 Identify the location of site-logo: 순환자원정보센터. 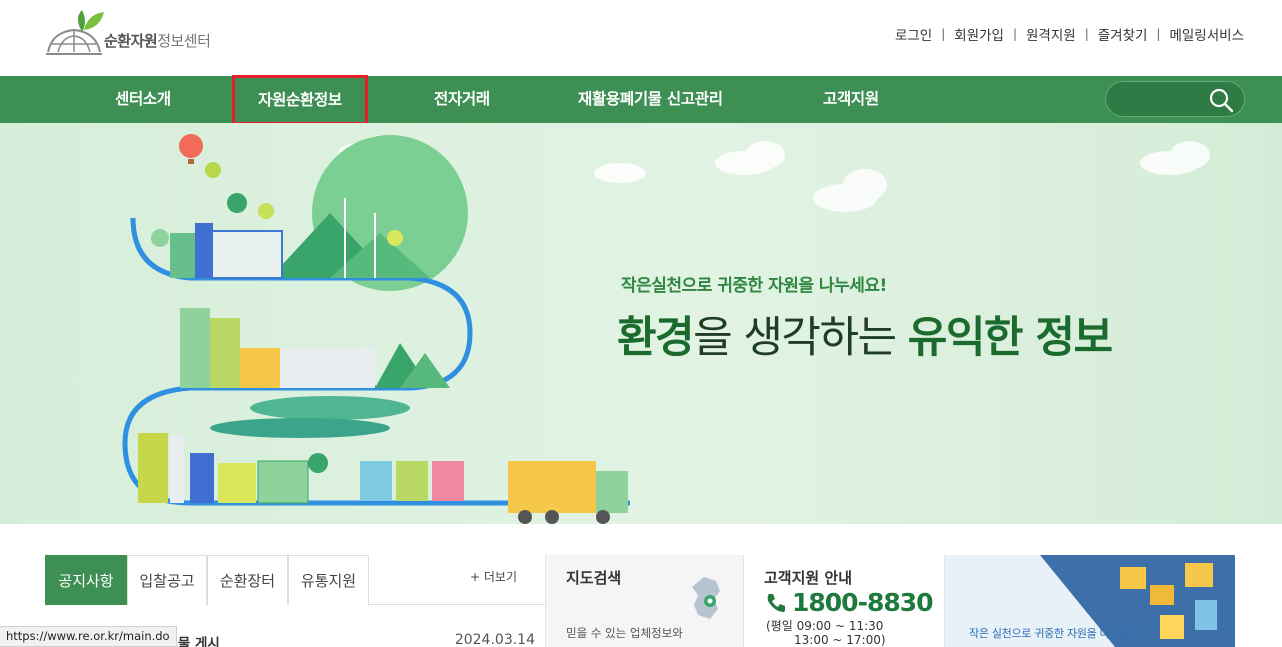
(144, 33).